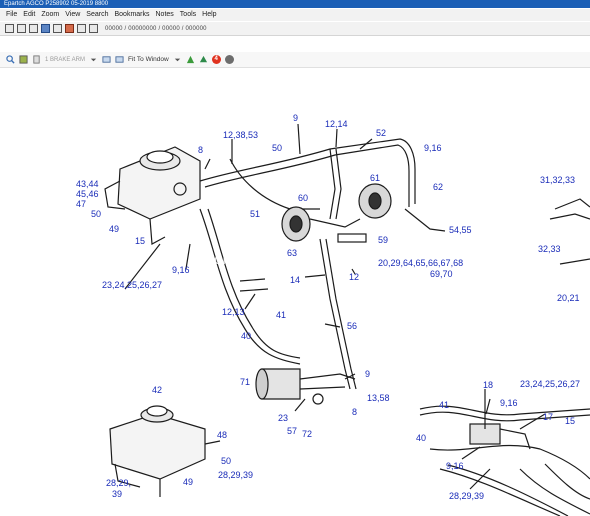 The height and width of the screenshot is (516, 590). What do you see at coordinates (292, 431) in the screenshot?
I see `callout-label: 57` at bounding box center [292, 431].